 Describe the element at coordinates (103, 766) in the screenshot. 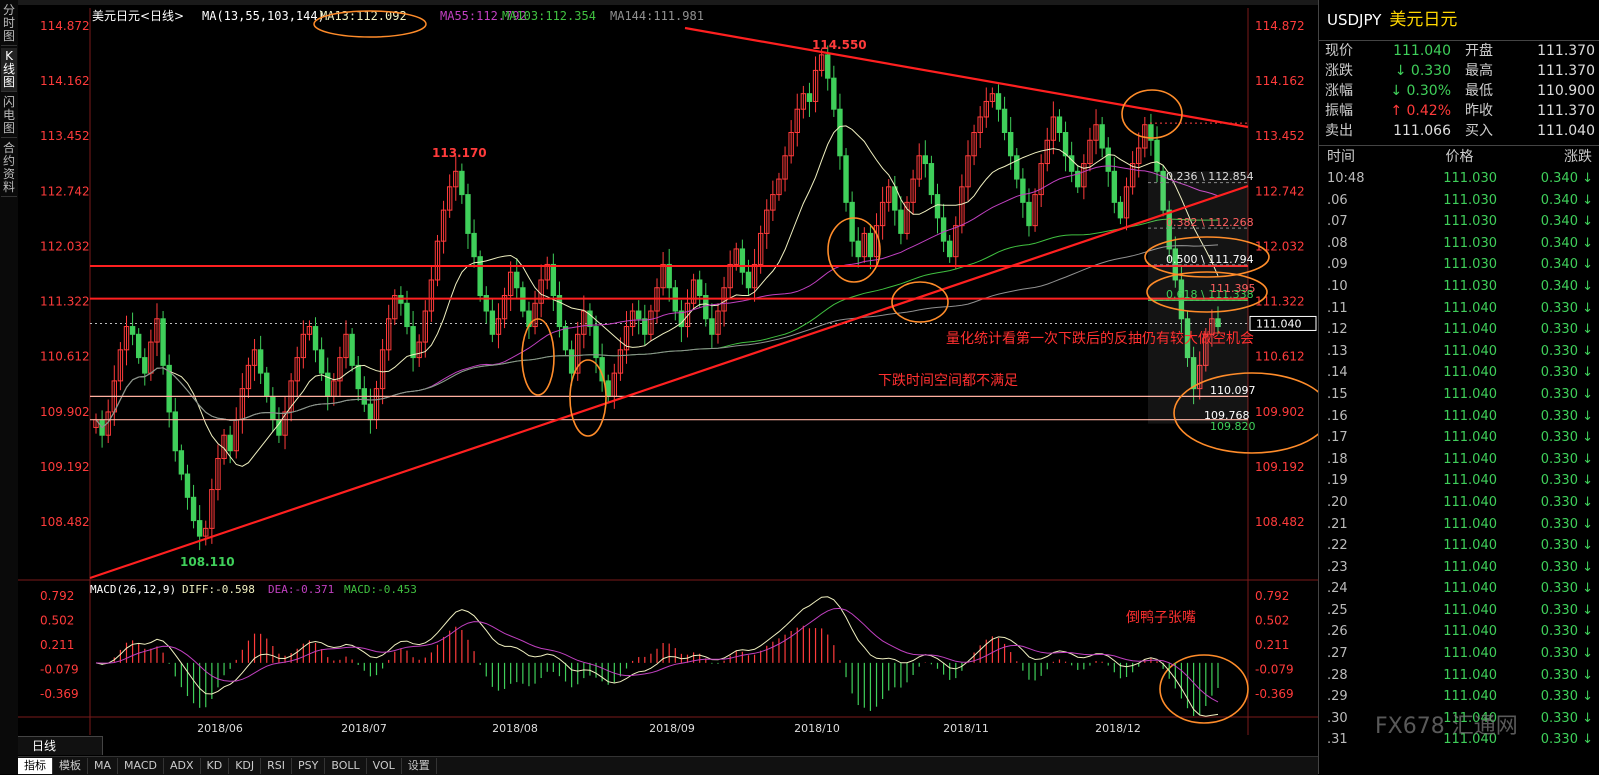

I see `tab-ma: MA` at that location.